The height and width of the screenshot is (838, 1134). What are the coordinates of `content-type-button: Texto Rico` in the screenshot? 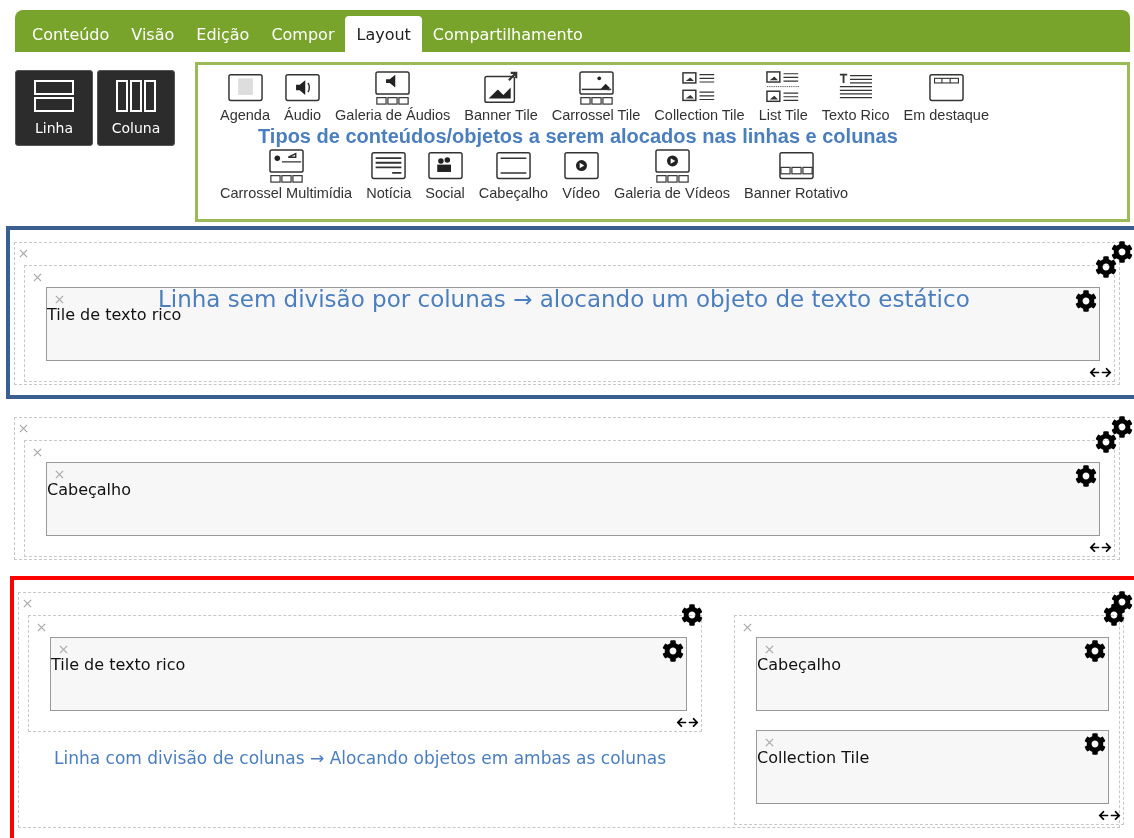 It's located at (855, 97).